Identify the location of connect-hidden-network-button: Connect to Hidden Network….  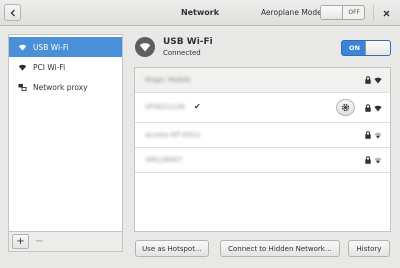
(280, 248).